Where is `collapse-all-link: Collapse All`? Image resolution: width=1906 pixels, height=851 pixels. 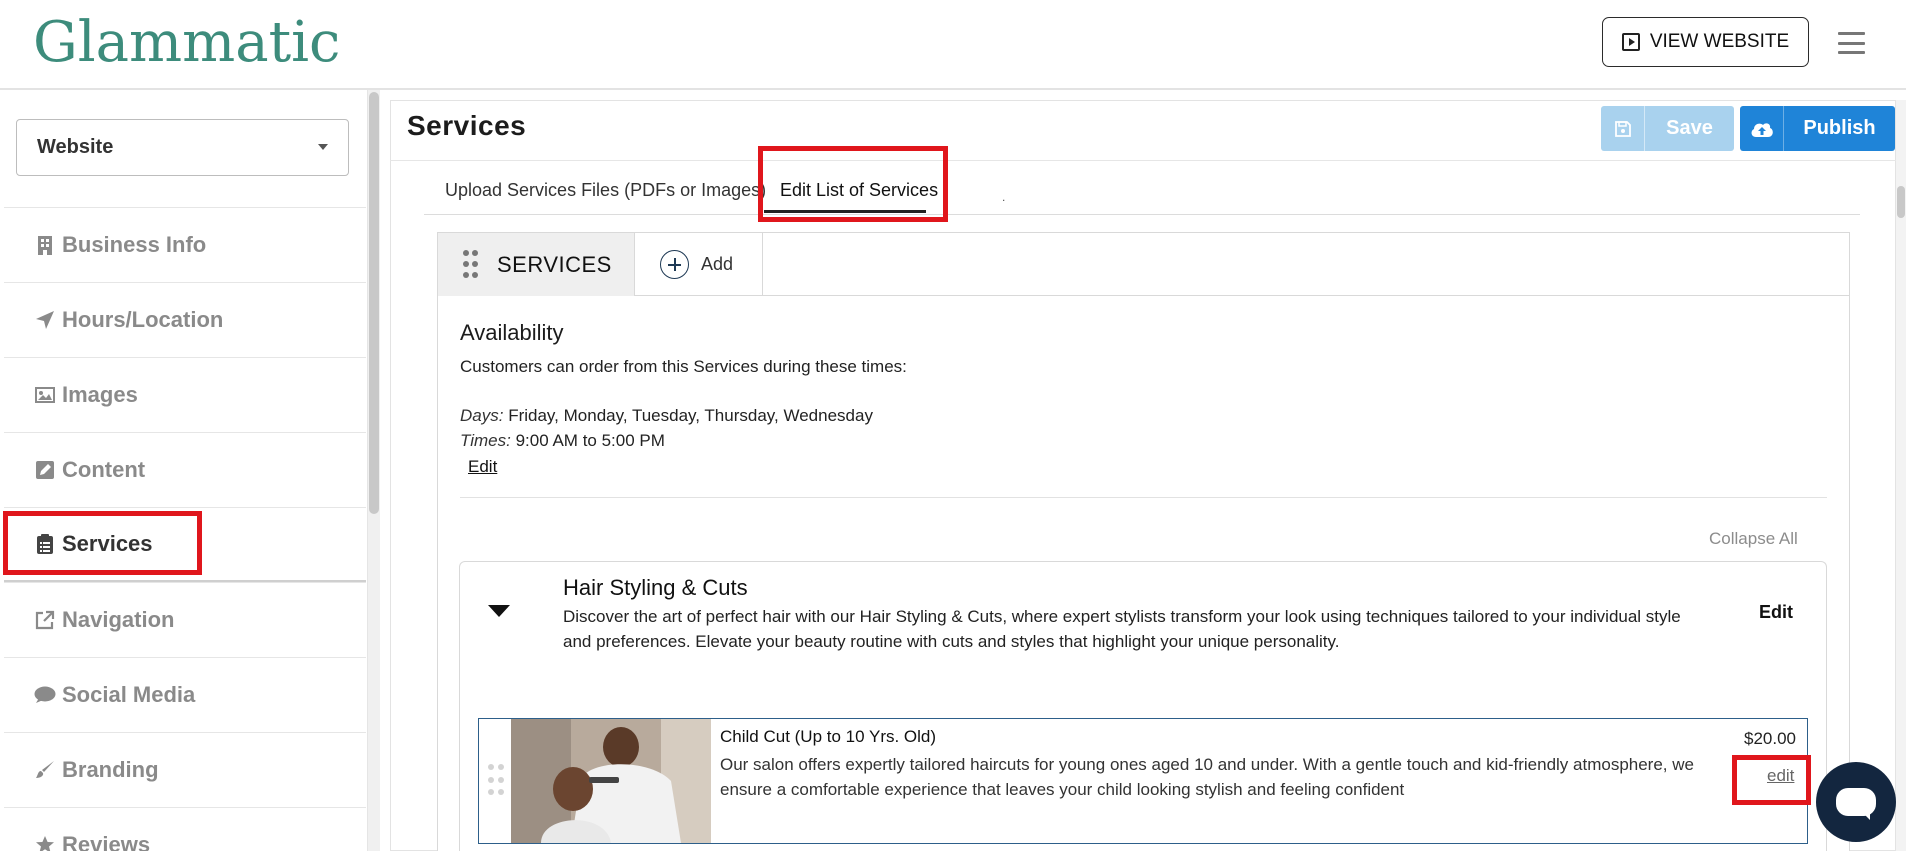
collapse-all-link: Collapse All is located at coordinates (1753, 539).